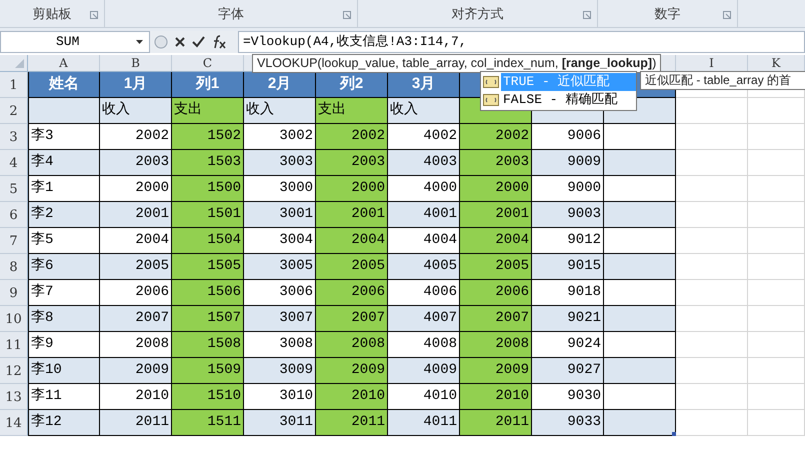 The width and height of the screenshot is (805, 451). What do you see at coordinates (198, 42) in the screenshot?
I see `enter-icon` at bounding box center [198, 42].